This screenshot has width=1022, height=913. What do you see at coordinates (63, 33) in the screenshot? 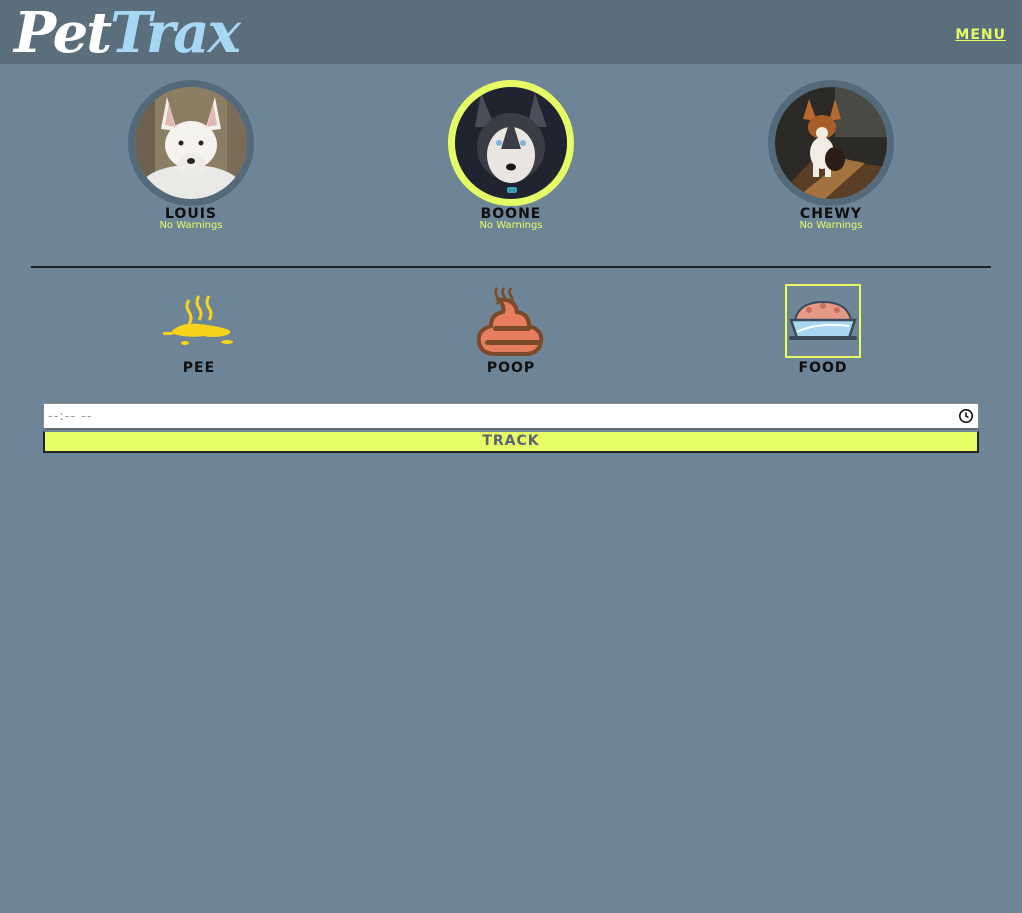
I see `logo-text-pet: Pet` at bounding box center [63, 33].